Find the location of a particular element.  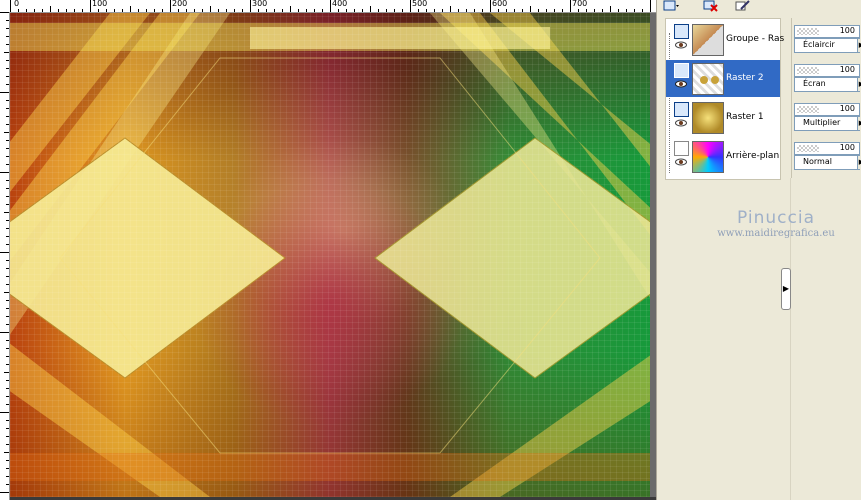

blend-mode-value: Normal is located at coordinates (817, 161).